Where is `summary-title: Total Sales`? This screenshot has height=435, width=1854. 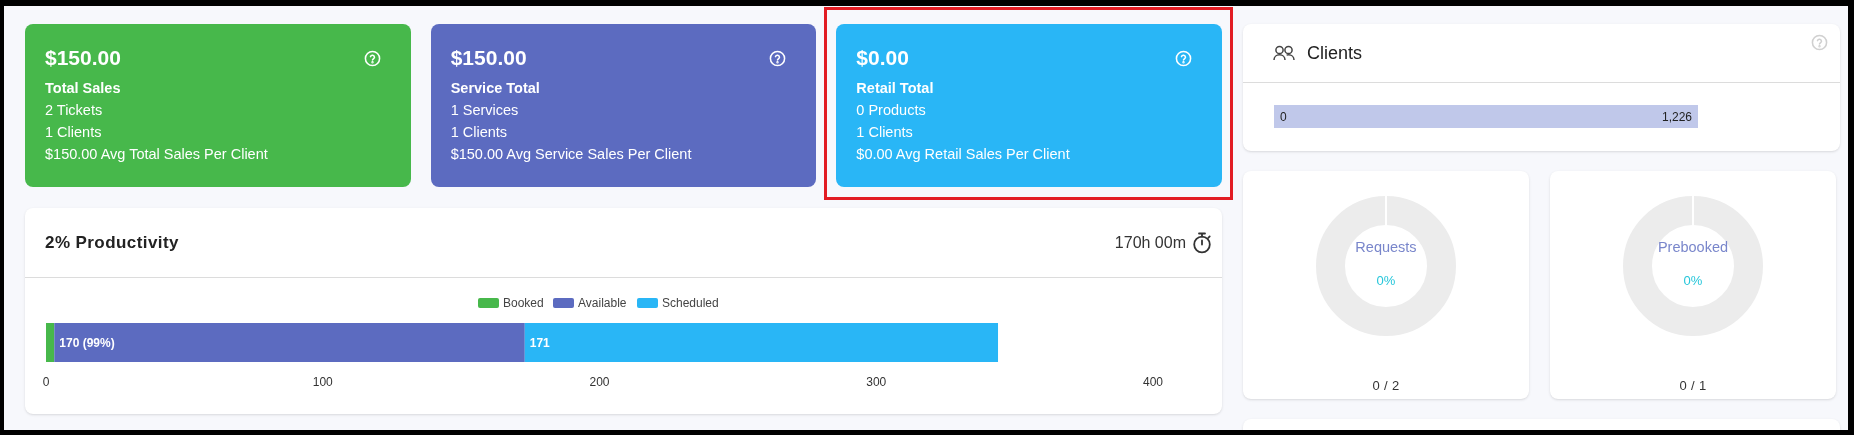
summary-title: Total Sales is located at coordinates (83, 88).